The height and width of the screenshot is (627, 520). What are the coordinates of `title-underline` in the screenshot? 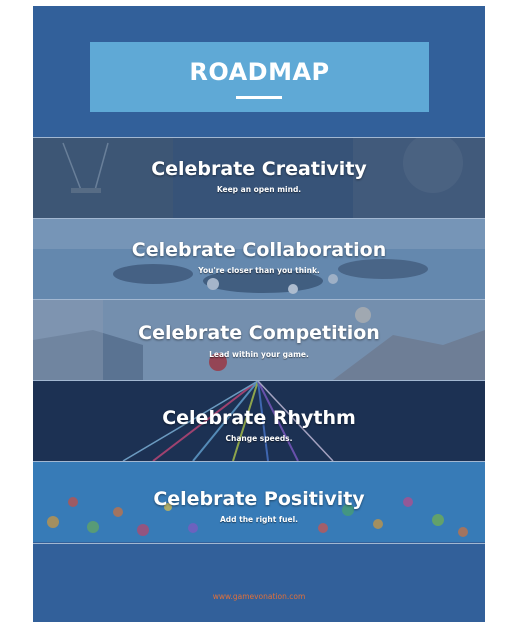 It's located at (259, 97).